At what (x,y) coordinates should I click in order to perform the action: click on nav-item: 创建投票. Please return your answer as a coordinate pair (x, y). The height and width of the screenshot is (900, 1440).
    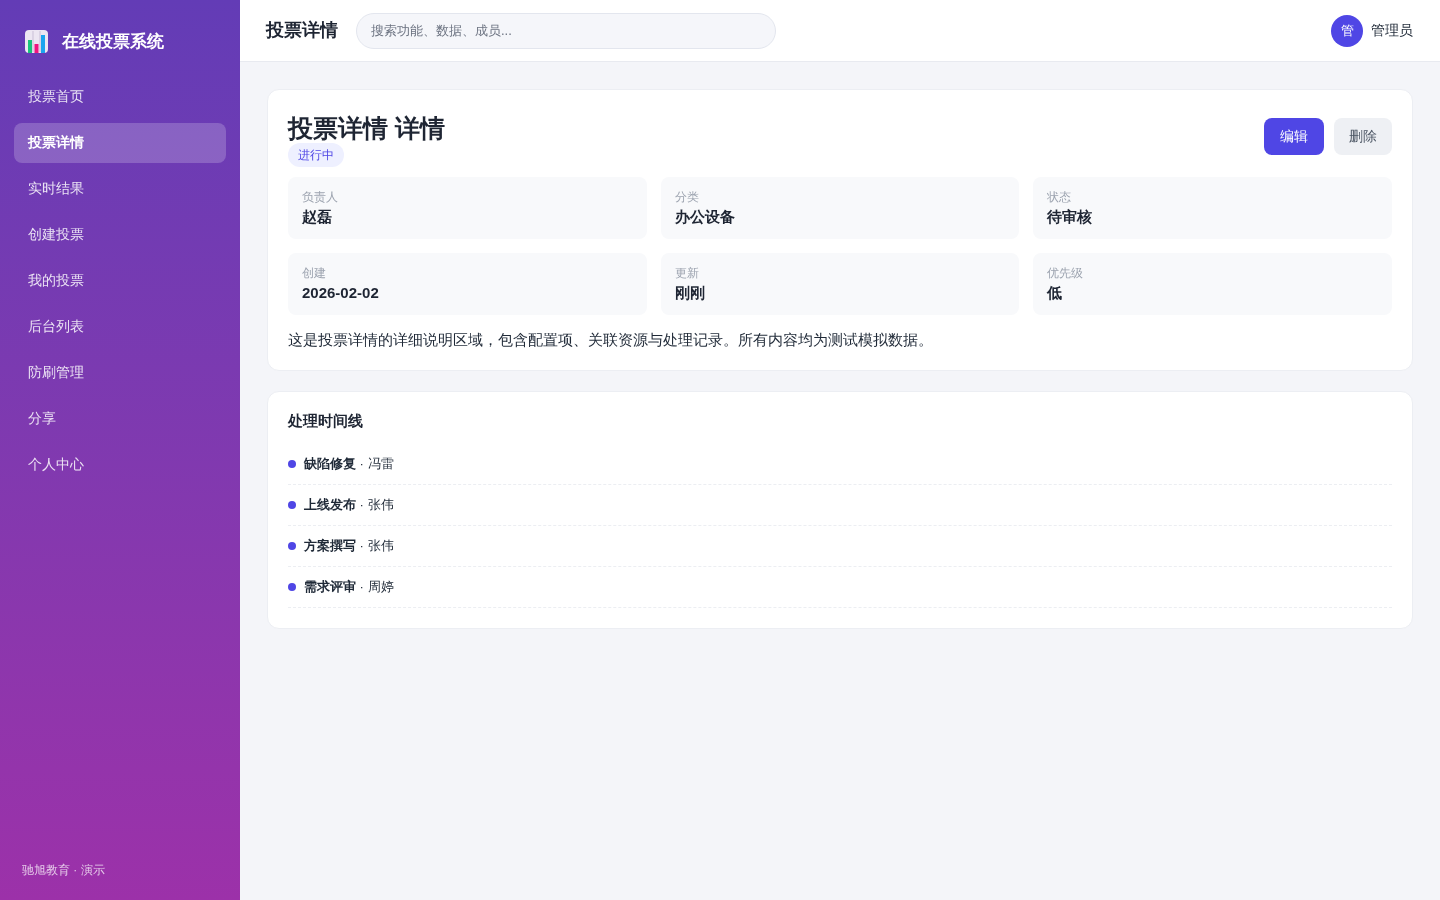
    Looking at the image, I should click on (120, 234).